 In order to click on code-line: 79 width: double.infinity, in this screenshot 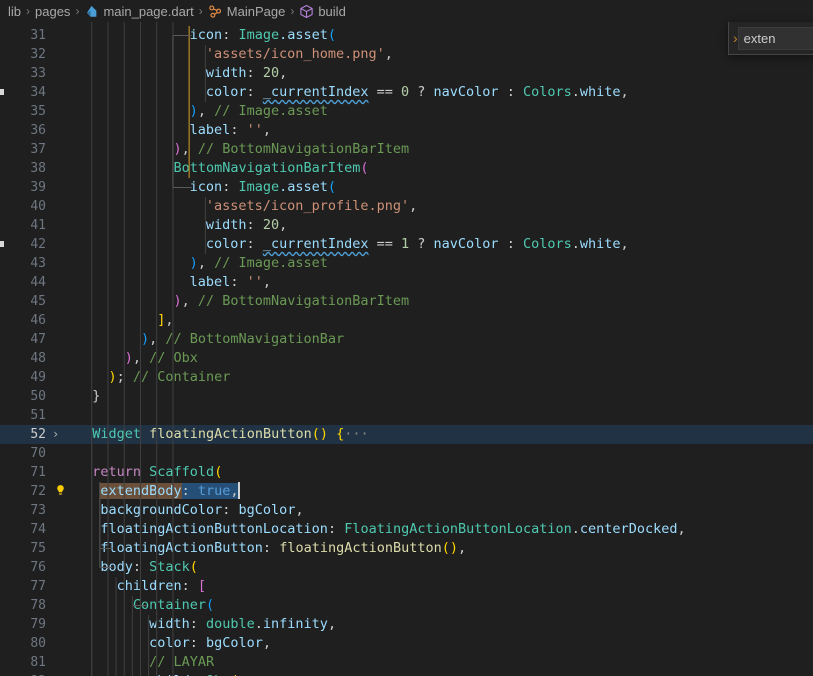, I will do `click(406, 624)`.